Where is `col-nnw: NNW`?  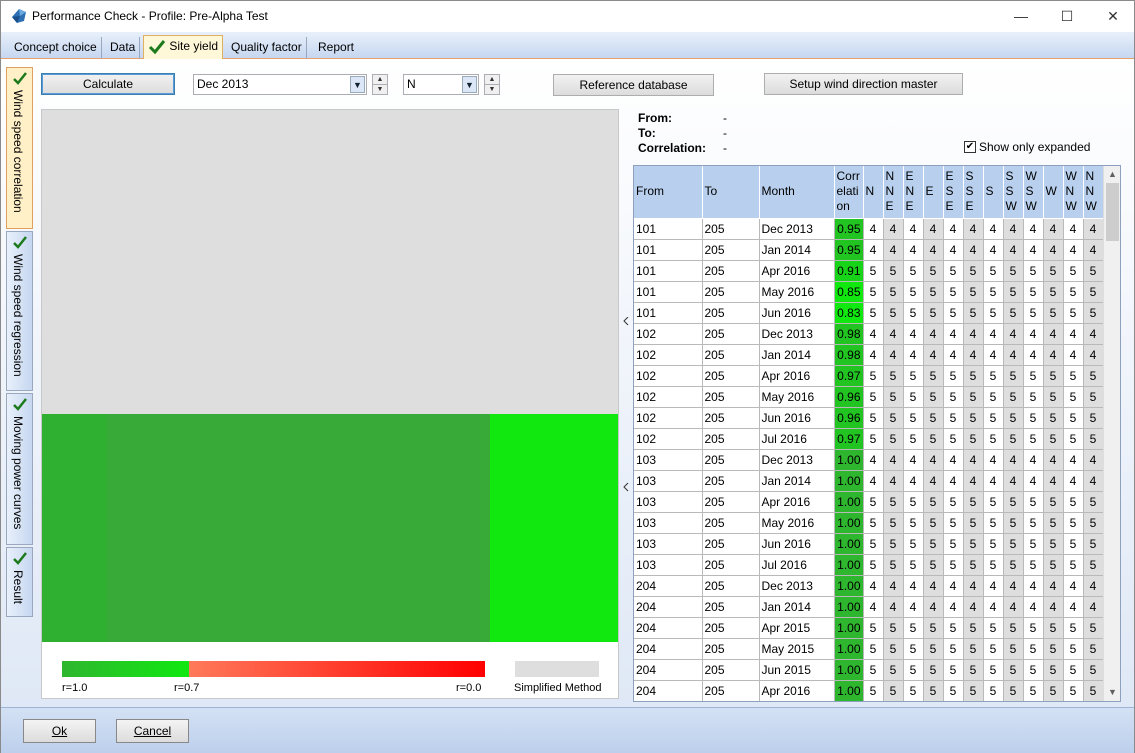
col-nnw: NNW is located at coordinates (1093, 192).